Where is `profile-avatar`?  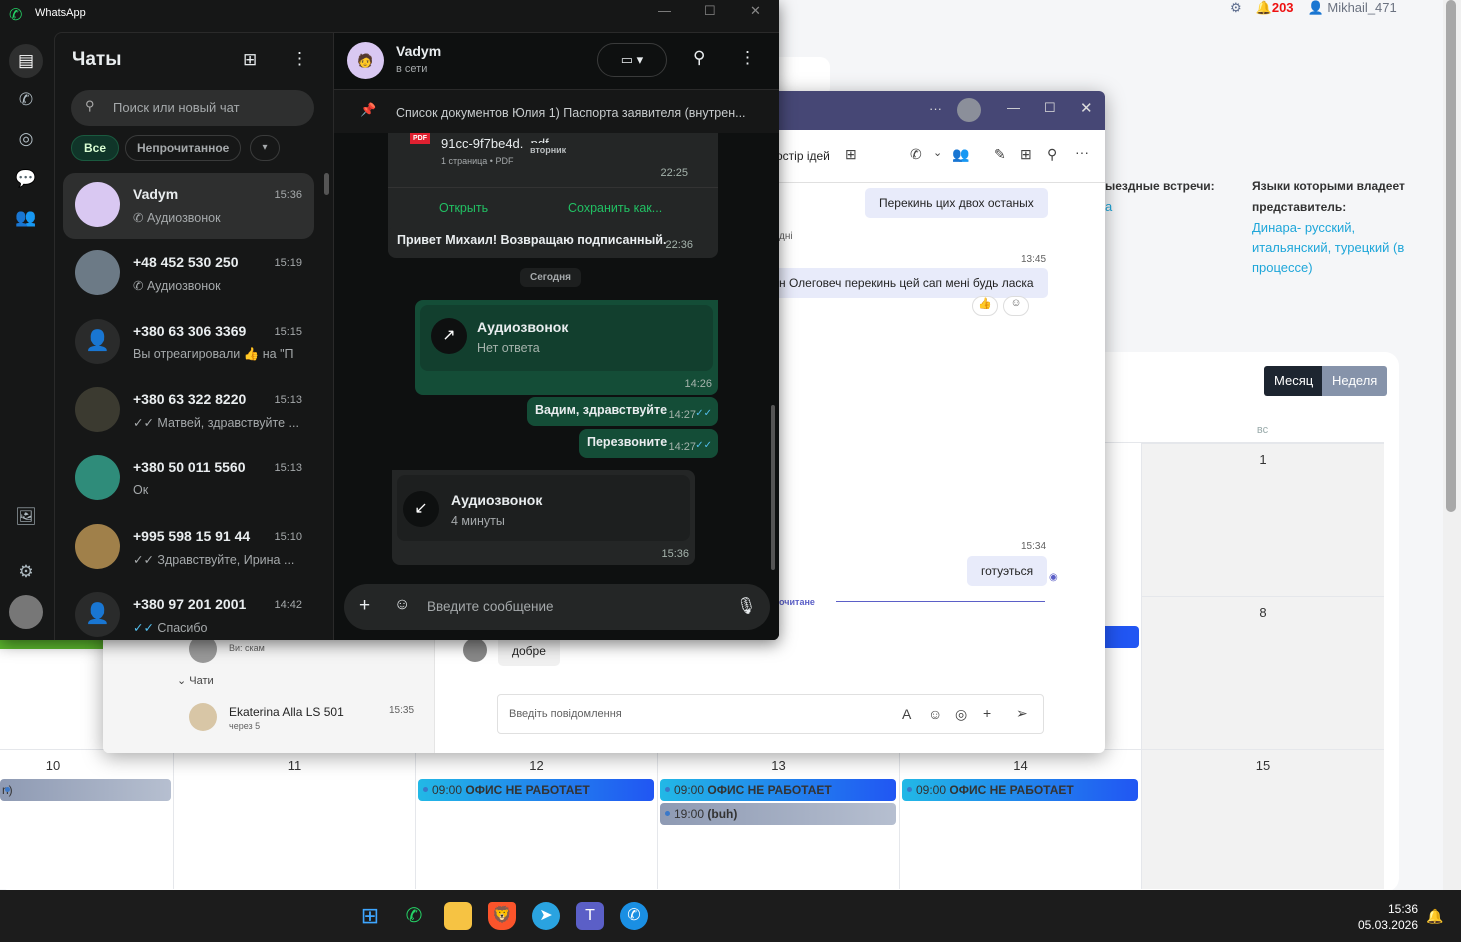
profile-avatar is located at coordinates (26, 612).